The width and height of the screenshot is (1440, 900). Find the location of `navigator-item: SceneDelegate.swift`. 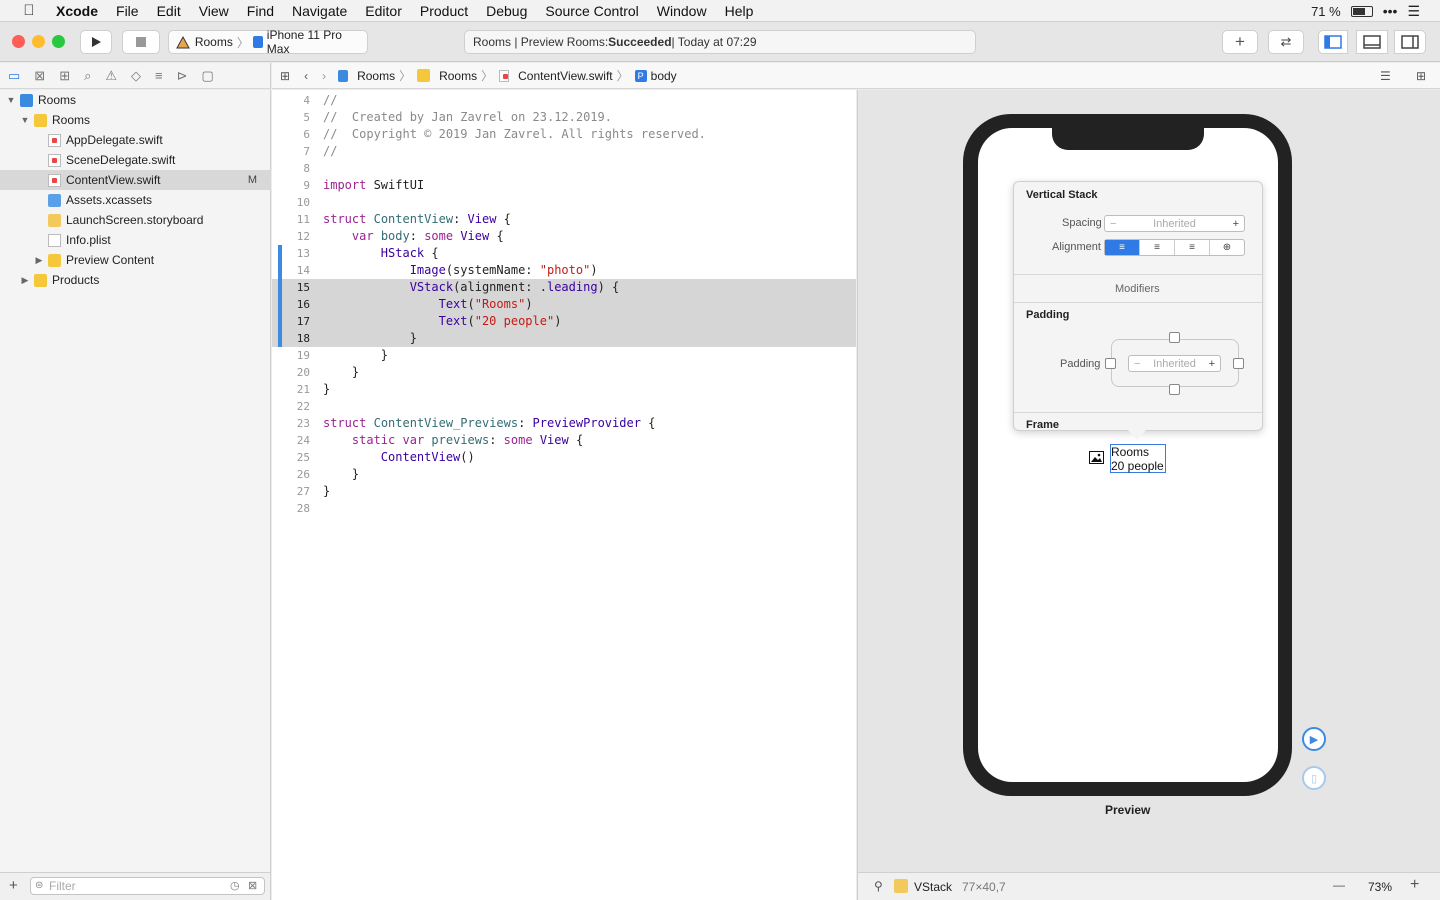

navigator-item: SceneDelegate.swift is located at coordinates (135, 160).